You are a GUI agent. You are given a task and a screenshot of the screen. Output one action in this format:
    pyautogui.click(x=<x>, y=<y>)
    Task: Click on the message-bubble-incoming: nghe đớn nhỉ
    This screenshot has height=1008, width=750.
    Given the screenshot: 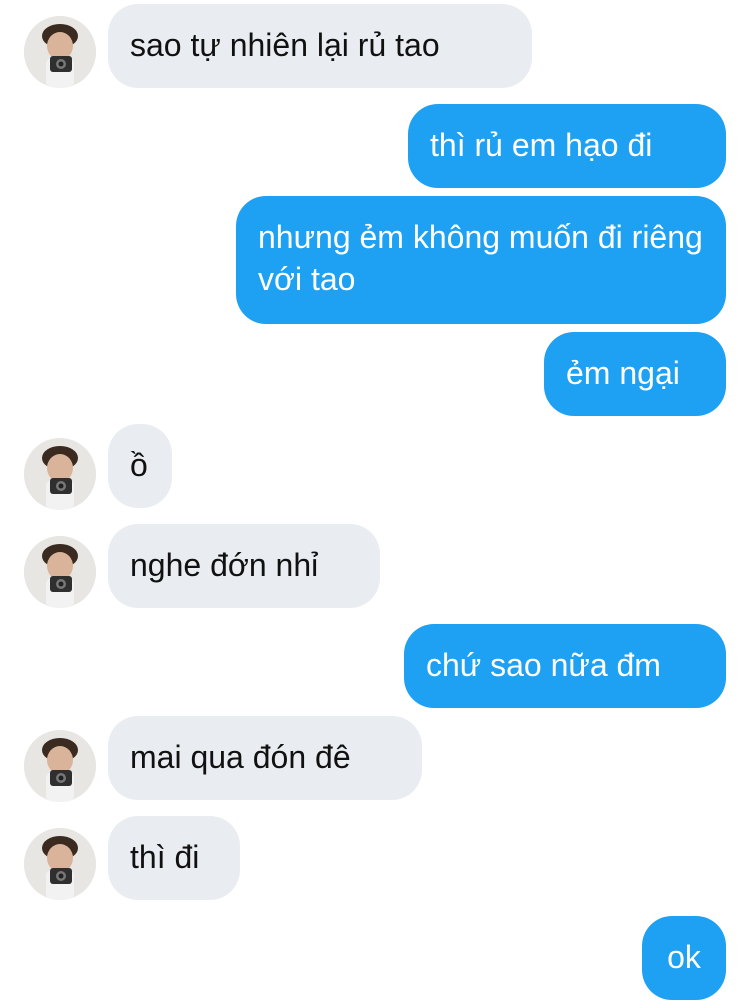 What is the action you would take?
    pyautogui.click(x=244, y=566)
    